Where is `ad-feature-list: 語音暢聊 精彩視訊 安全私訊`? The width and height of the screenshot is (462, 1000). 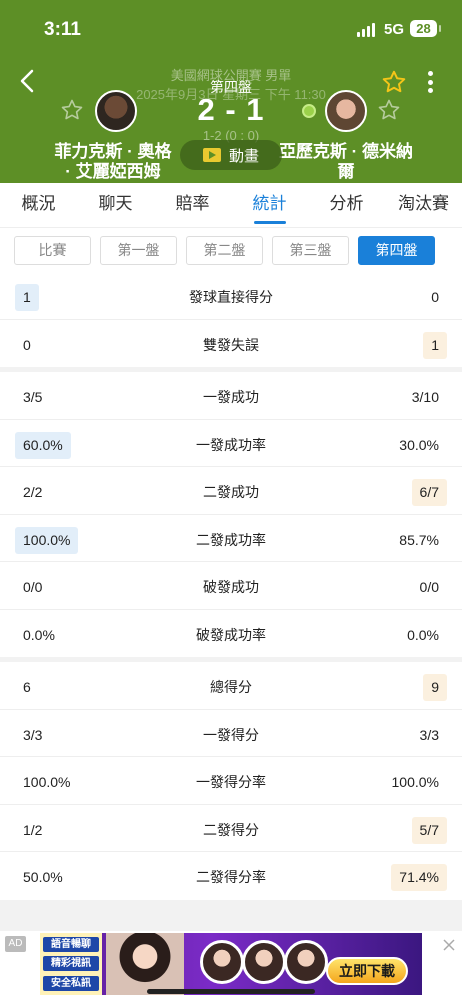
ad-feature-list: 語音暢聊 精彩視訊 安全私訊 is located at coordinates (71, 964).